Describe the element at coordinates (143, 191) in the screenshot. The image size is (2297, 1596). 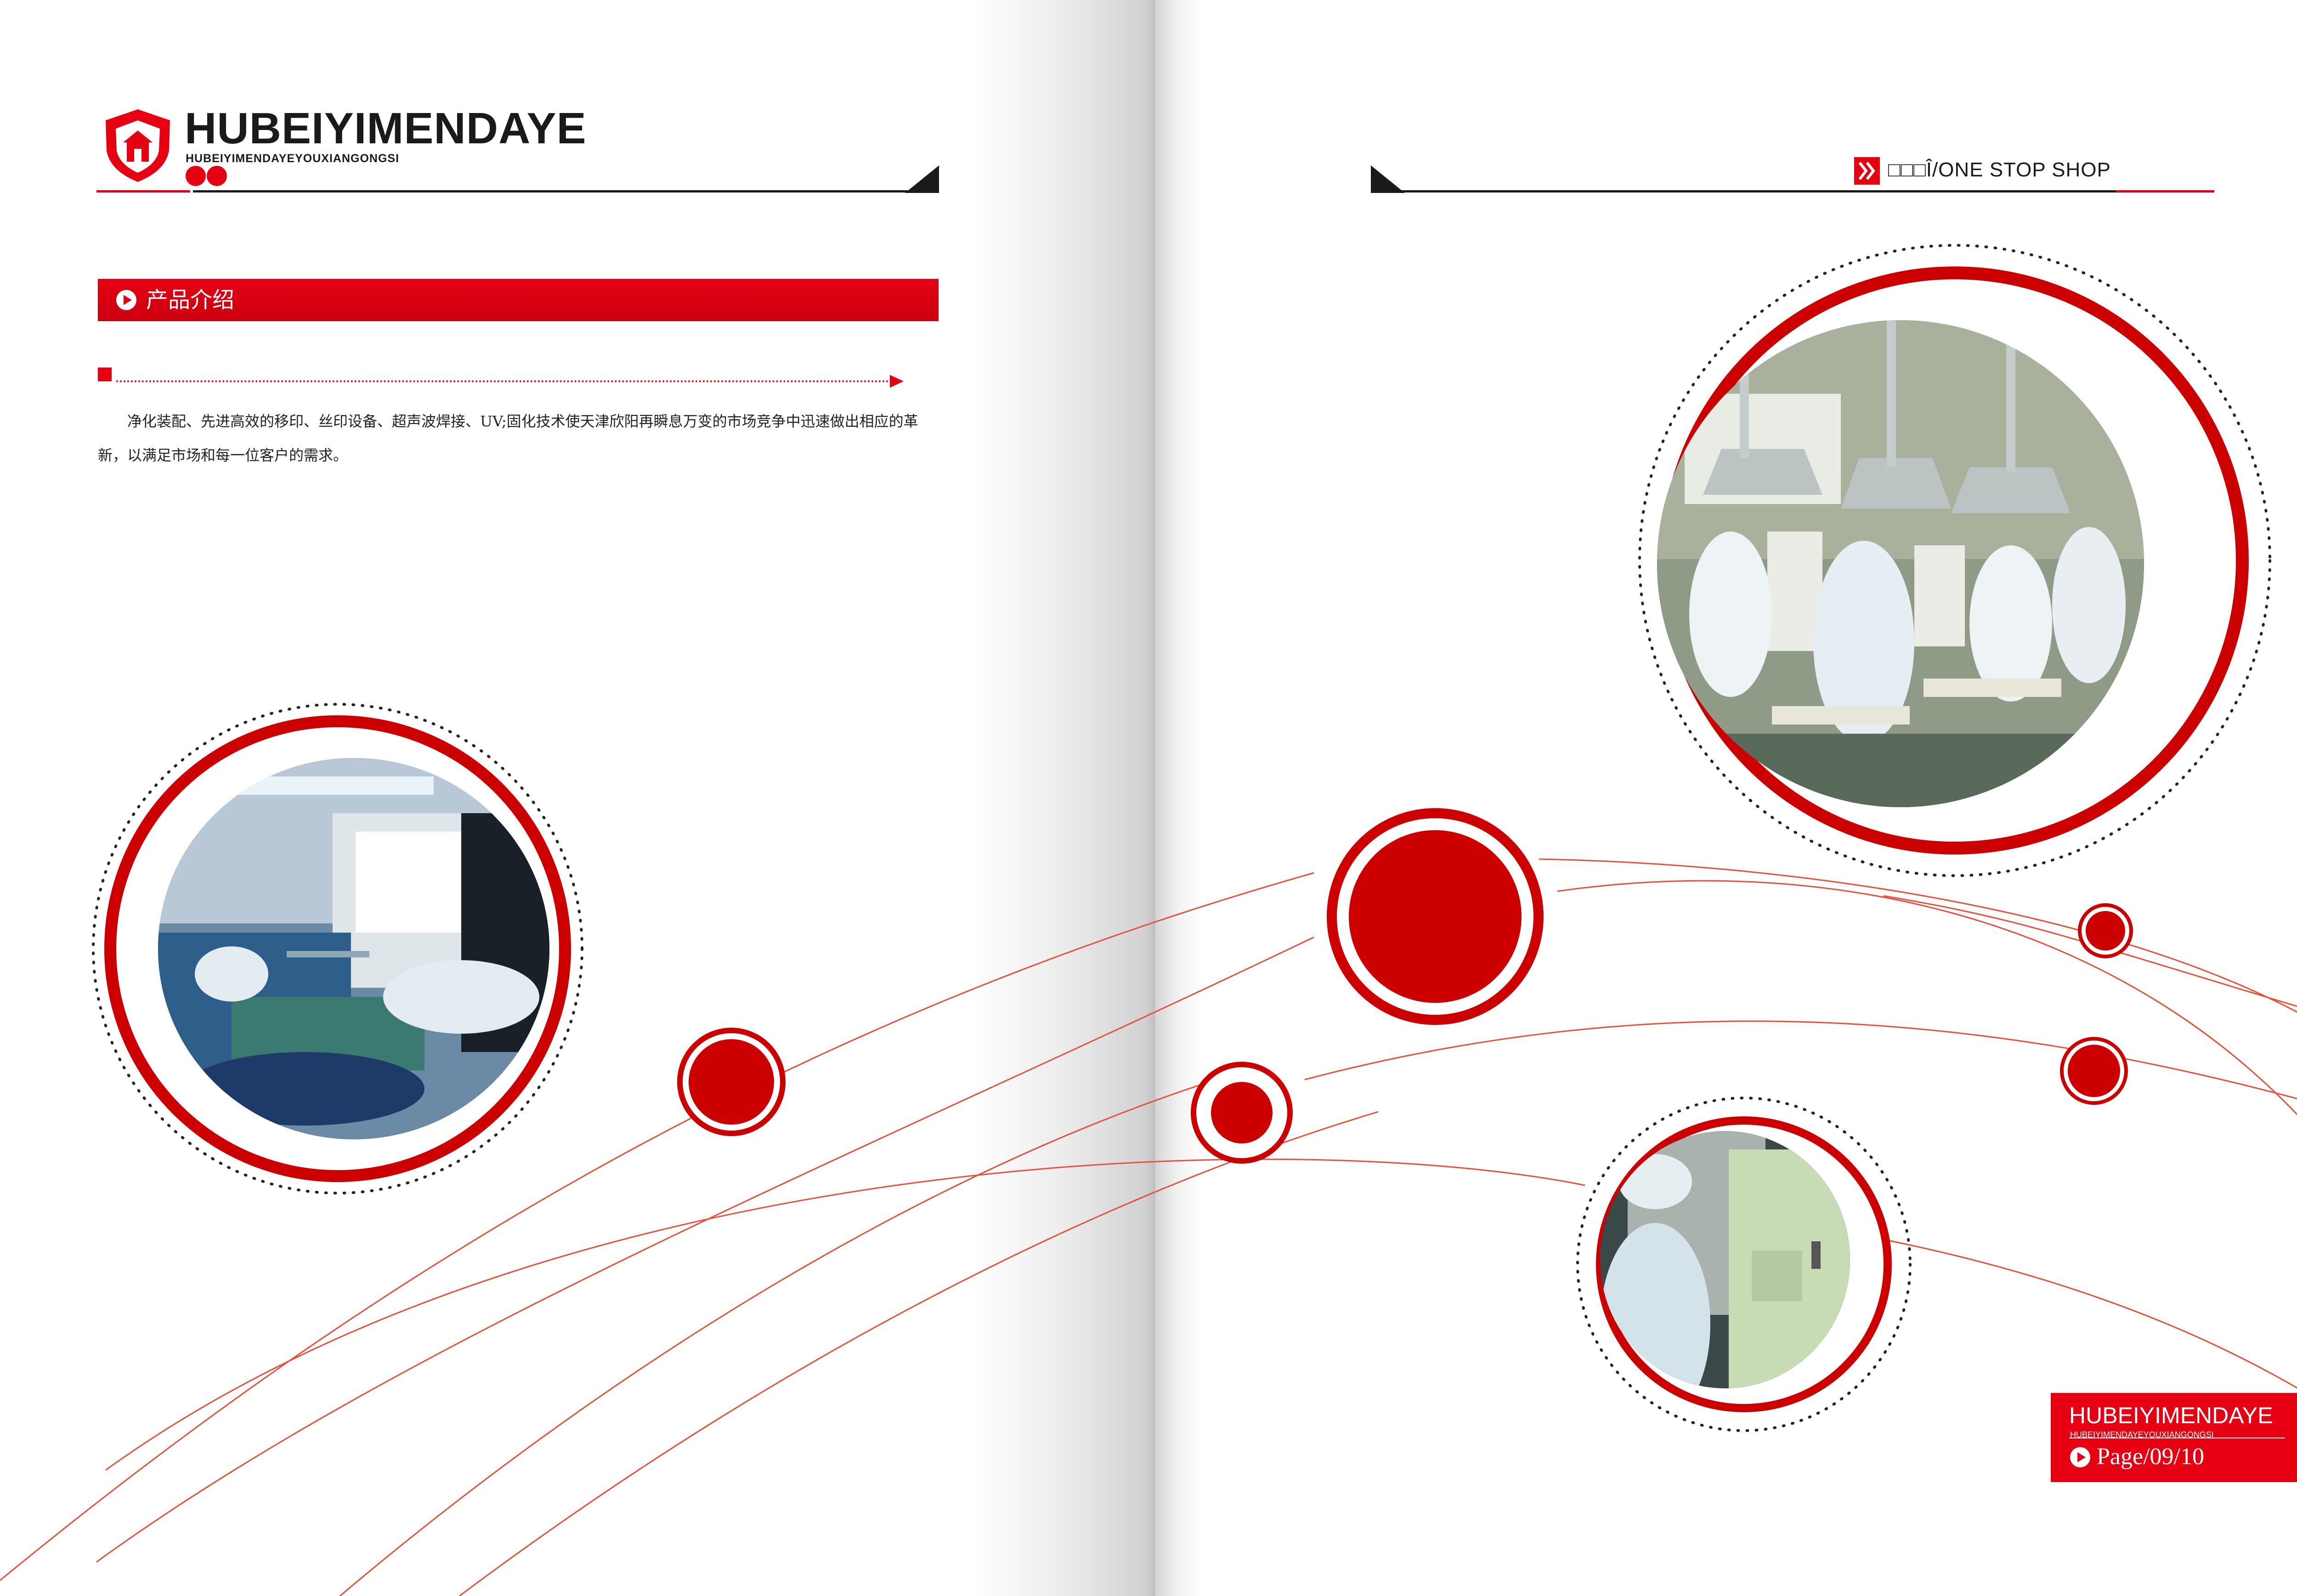
I see `header-red-rule` at that location.